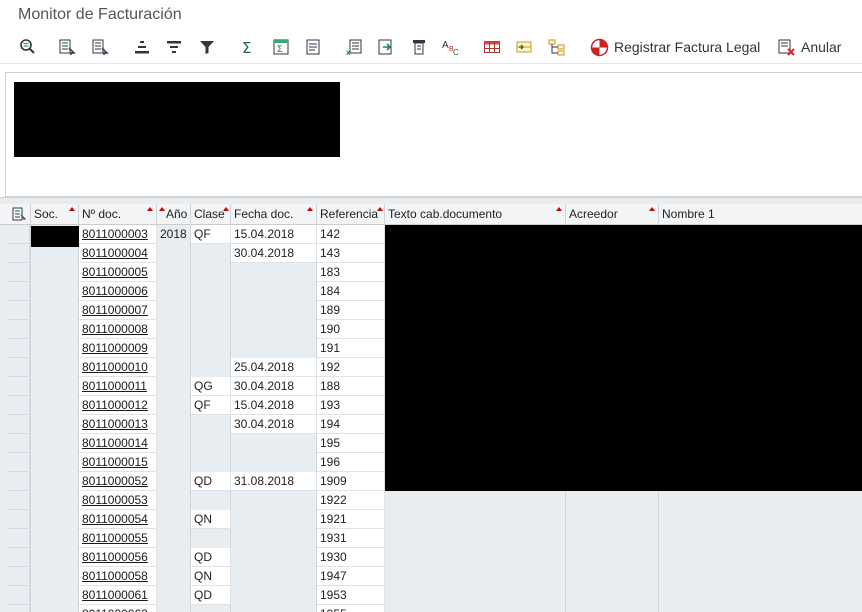  I want to click on svg-text: Σ, so click(280, 49).